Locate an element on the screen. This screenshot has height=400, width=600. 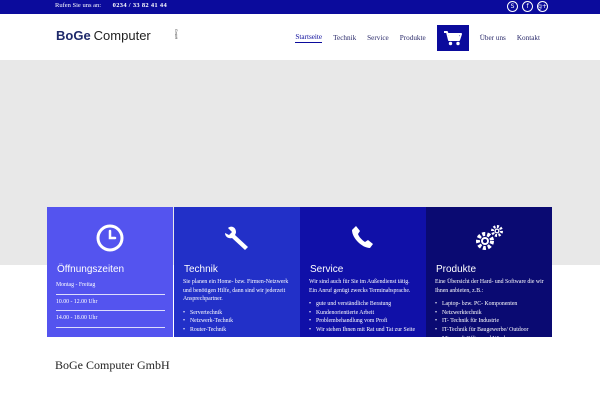
nav-item-ueber-uns: Über uns is located at coordinates (493, 38).